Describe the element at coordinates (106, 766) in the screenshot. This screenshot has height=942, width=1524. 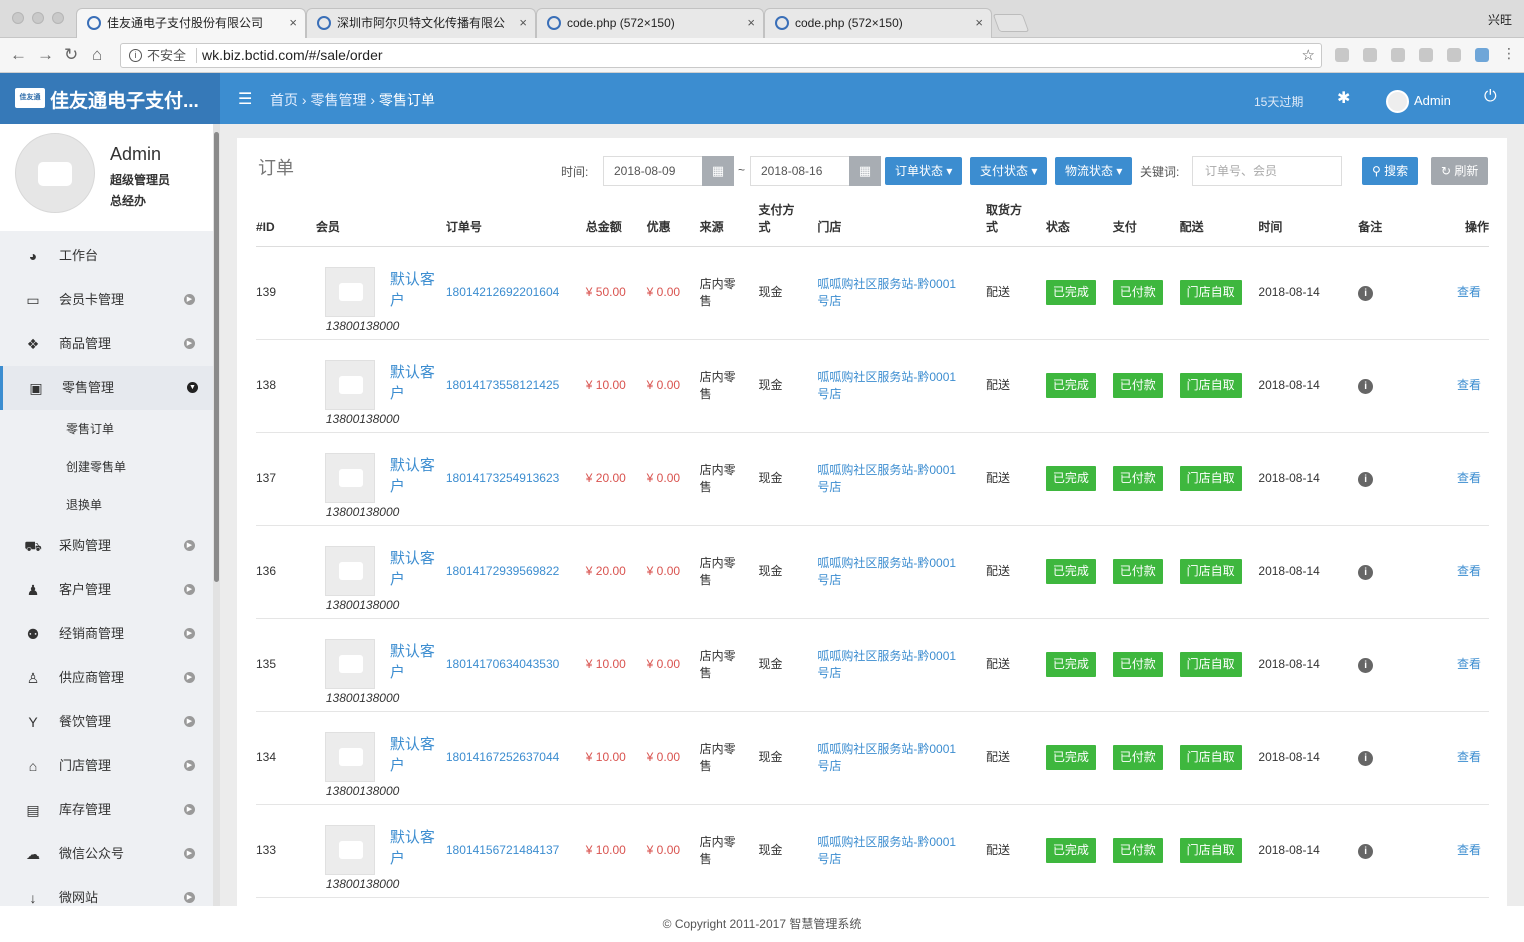
I see `sidebar-item: ⌂ 门店管理 ▶` at that location.